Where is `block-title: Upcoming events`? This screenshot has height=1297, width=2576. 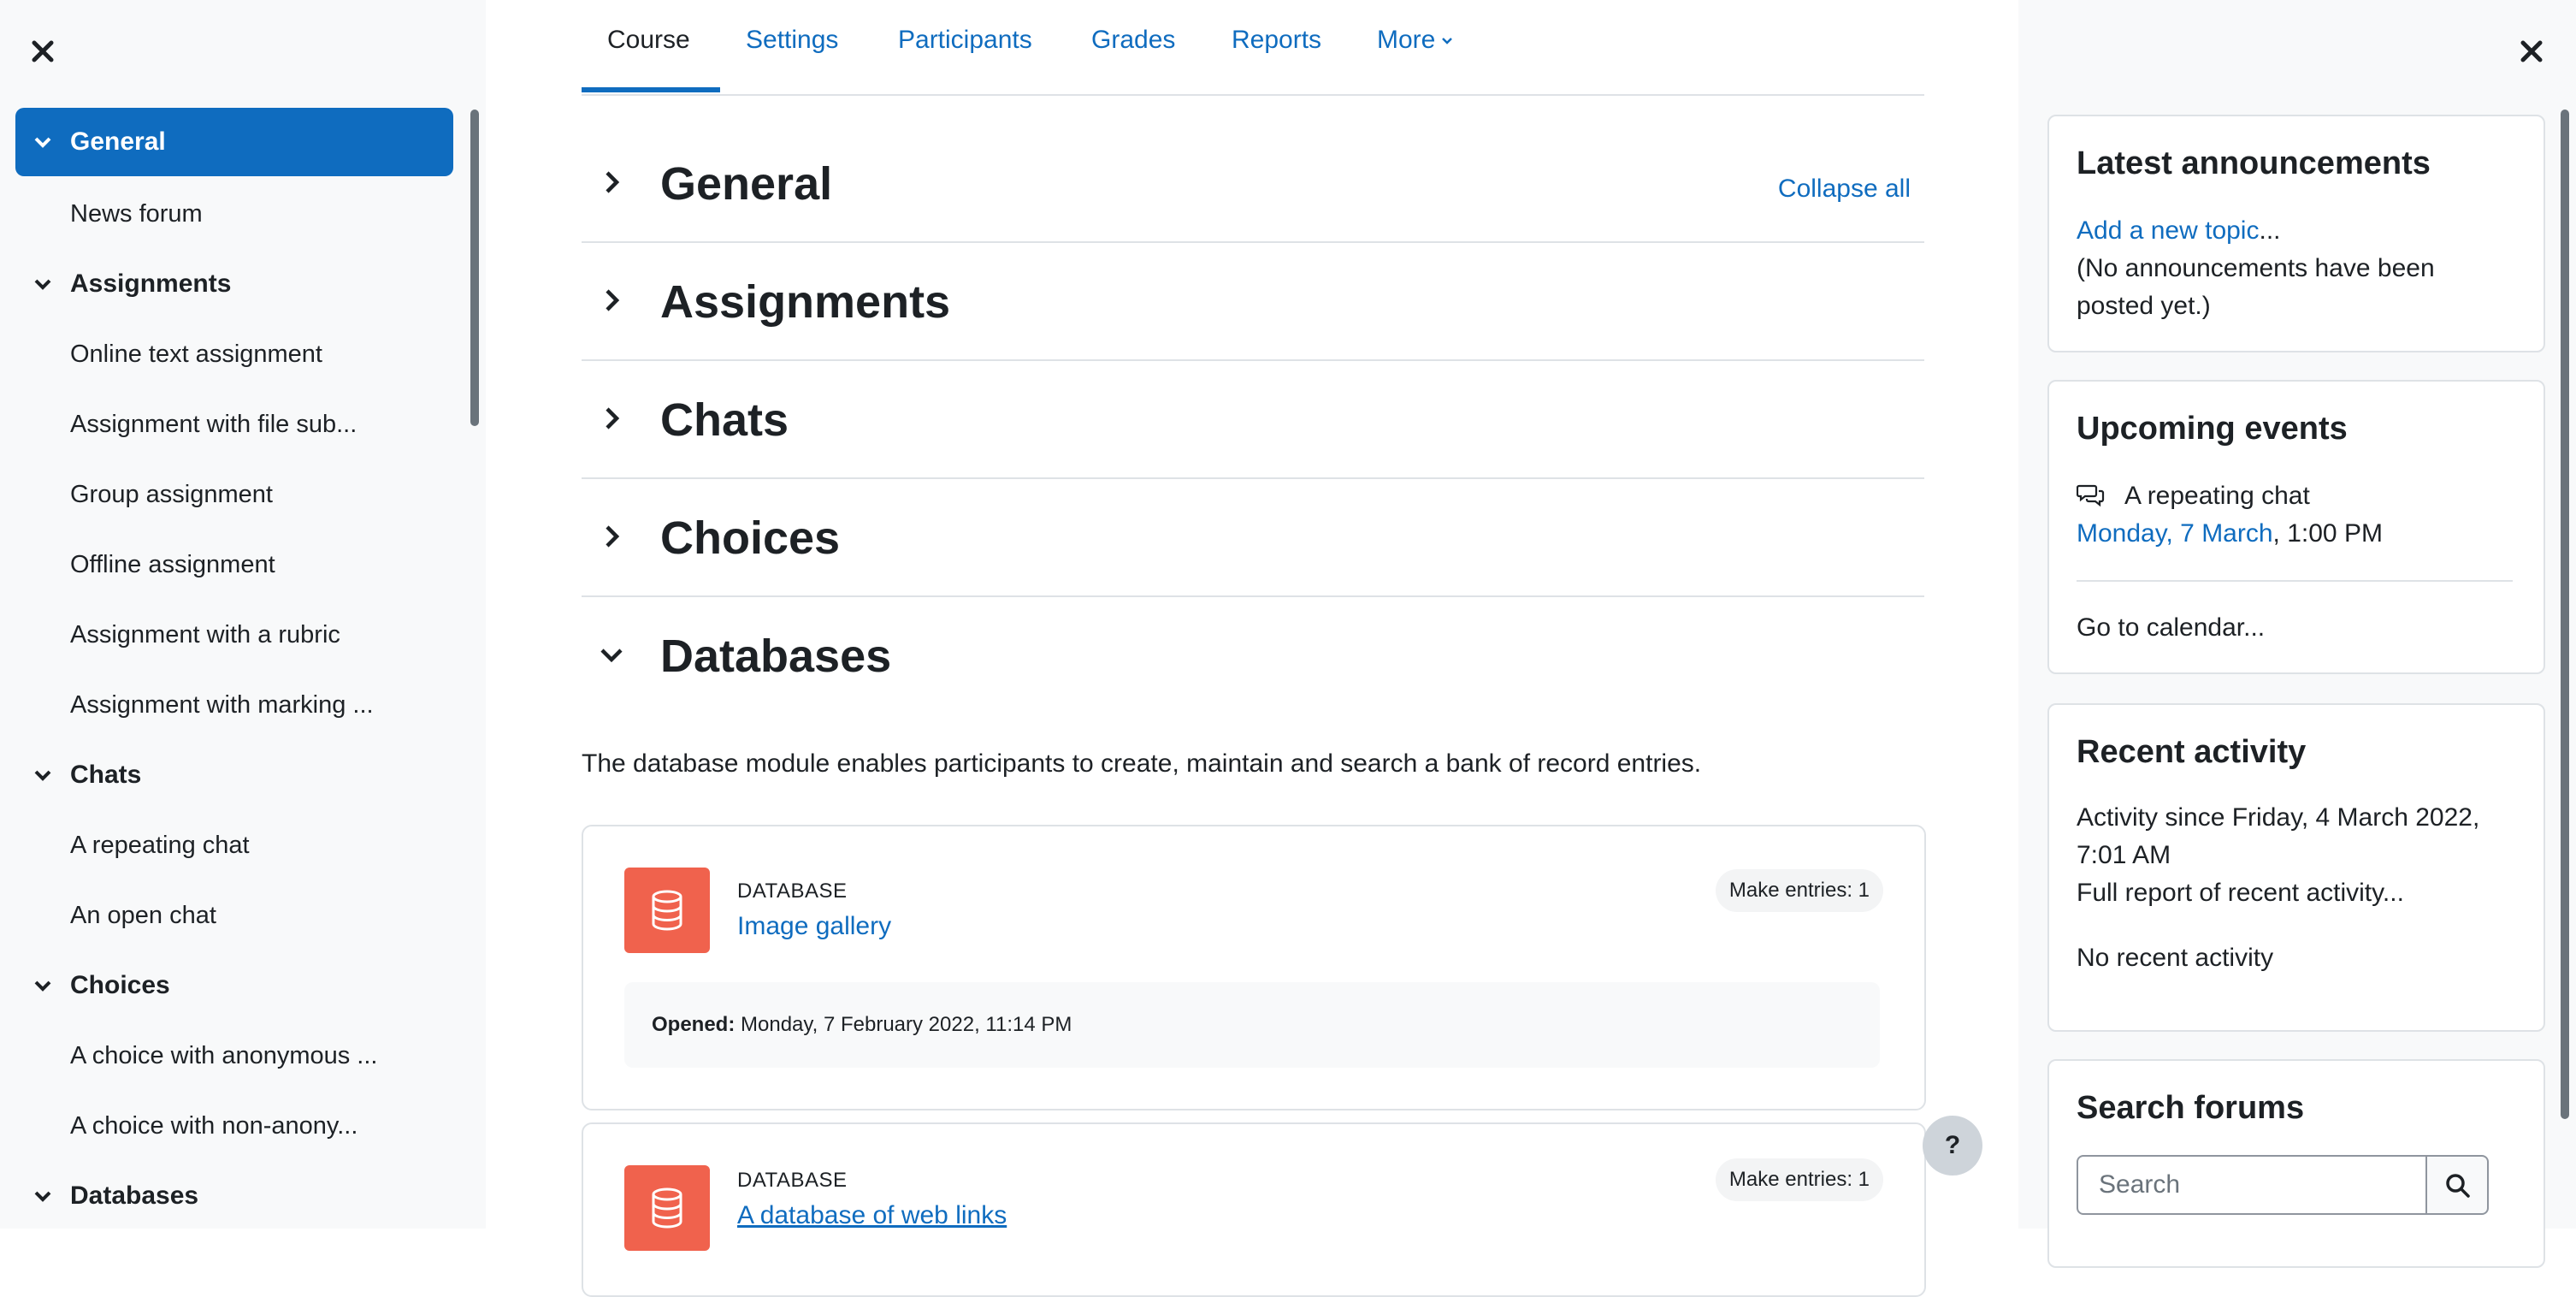 block-title: Upcoming events is located at coordinates (2212, 429).